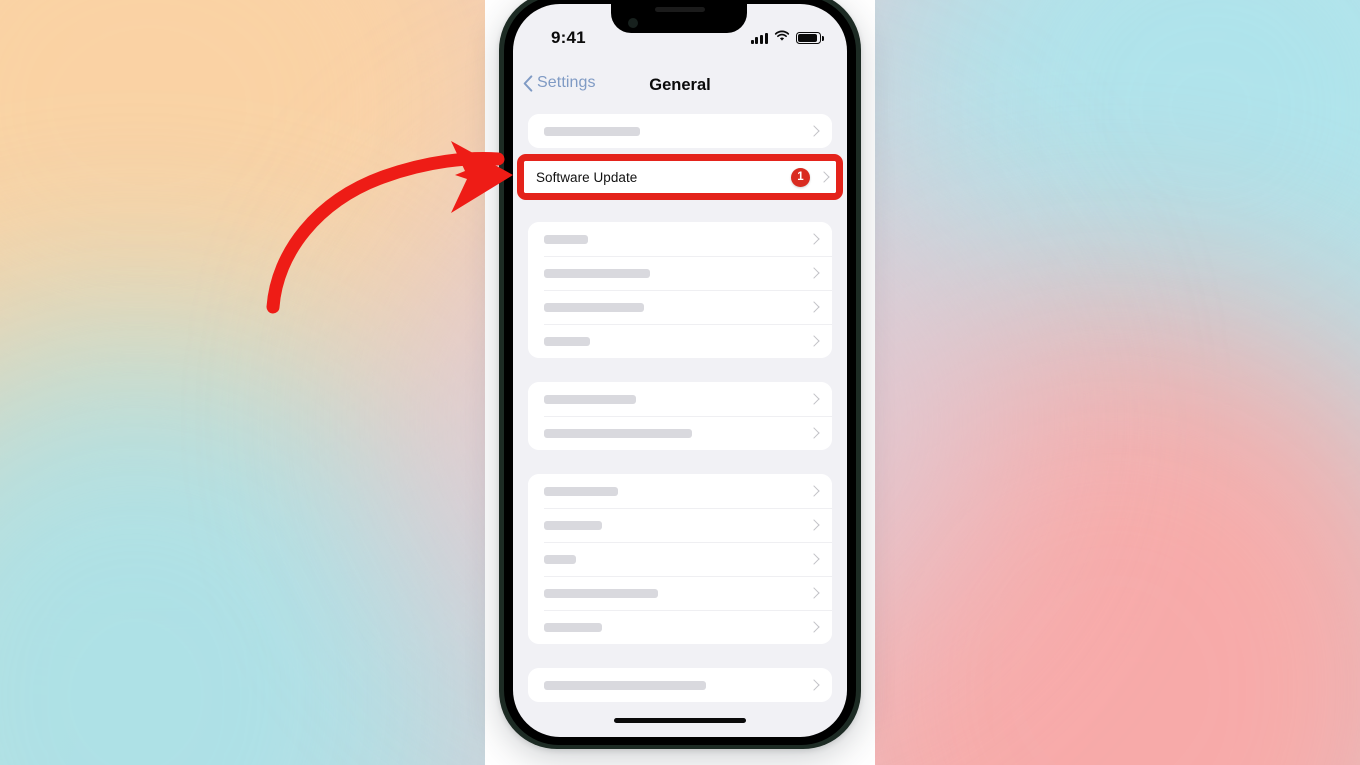  What do you see at coordinates (633, 23) in the screenshot?
I see `front-camera` at bounding box center [633, 23].